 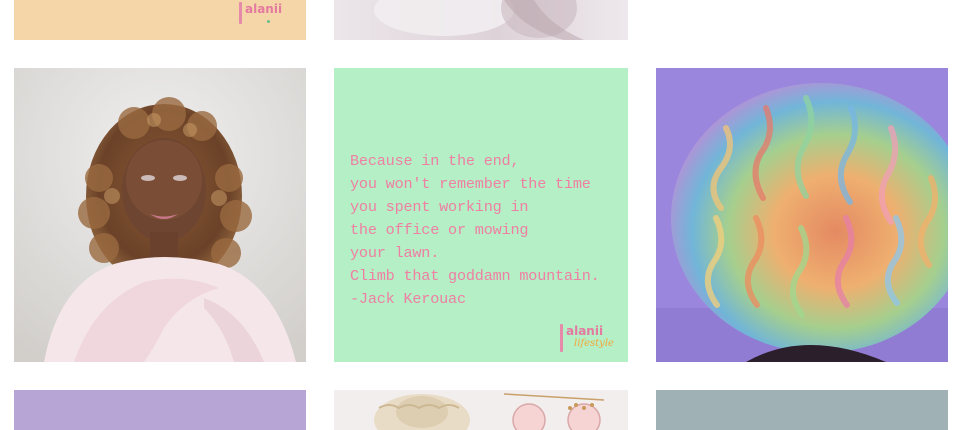 I want to click on accessories-image, so click(x=489, y=411).